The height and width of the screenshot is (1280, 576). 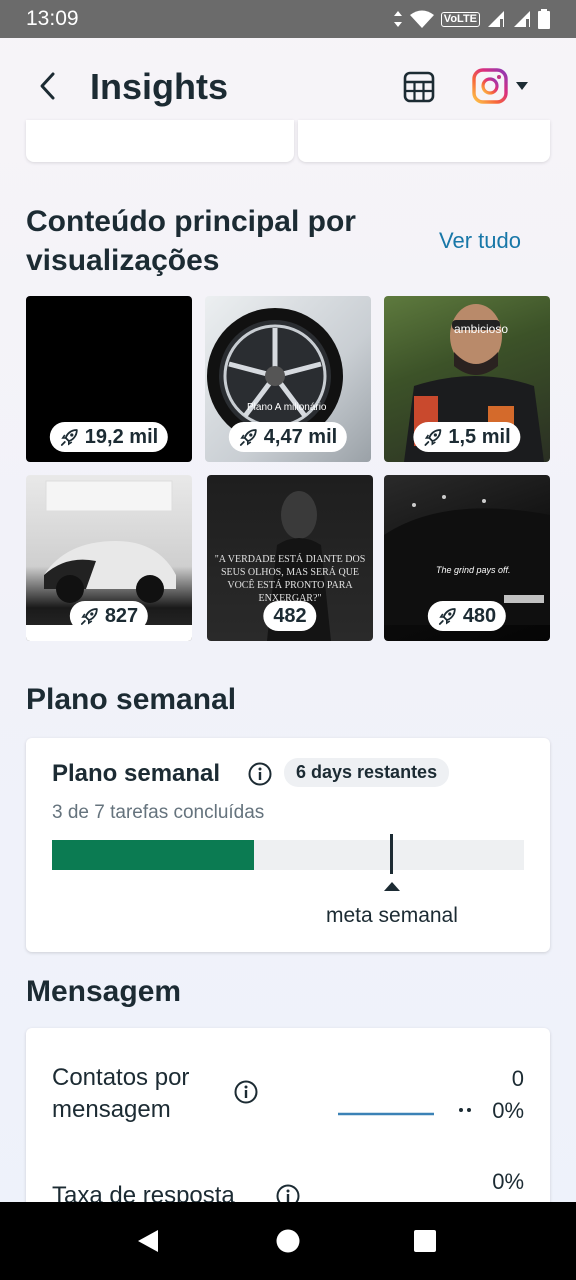 I want to click on goal-label: meta semanal, so click(x=392, y=915).